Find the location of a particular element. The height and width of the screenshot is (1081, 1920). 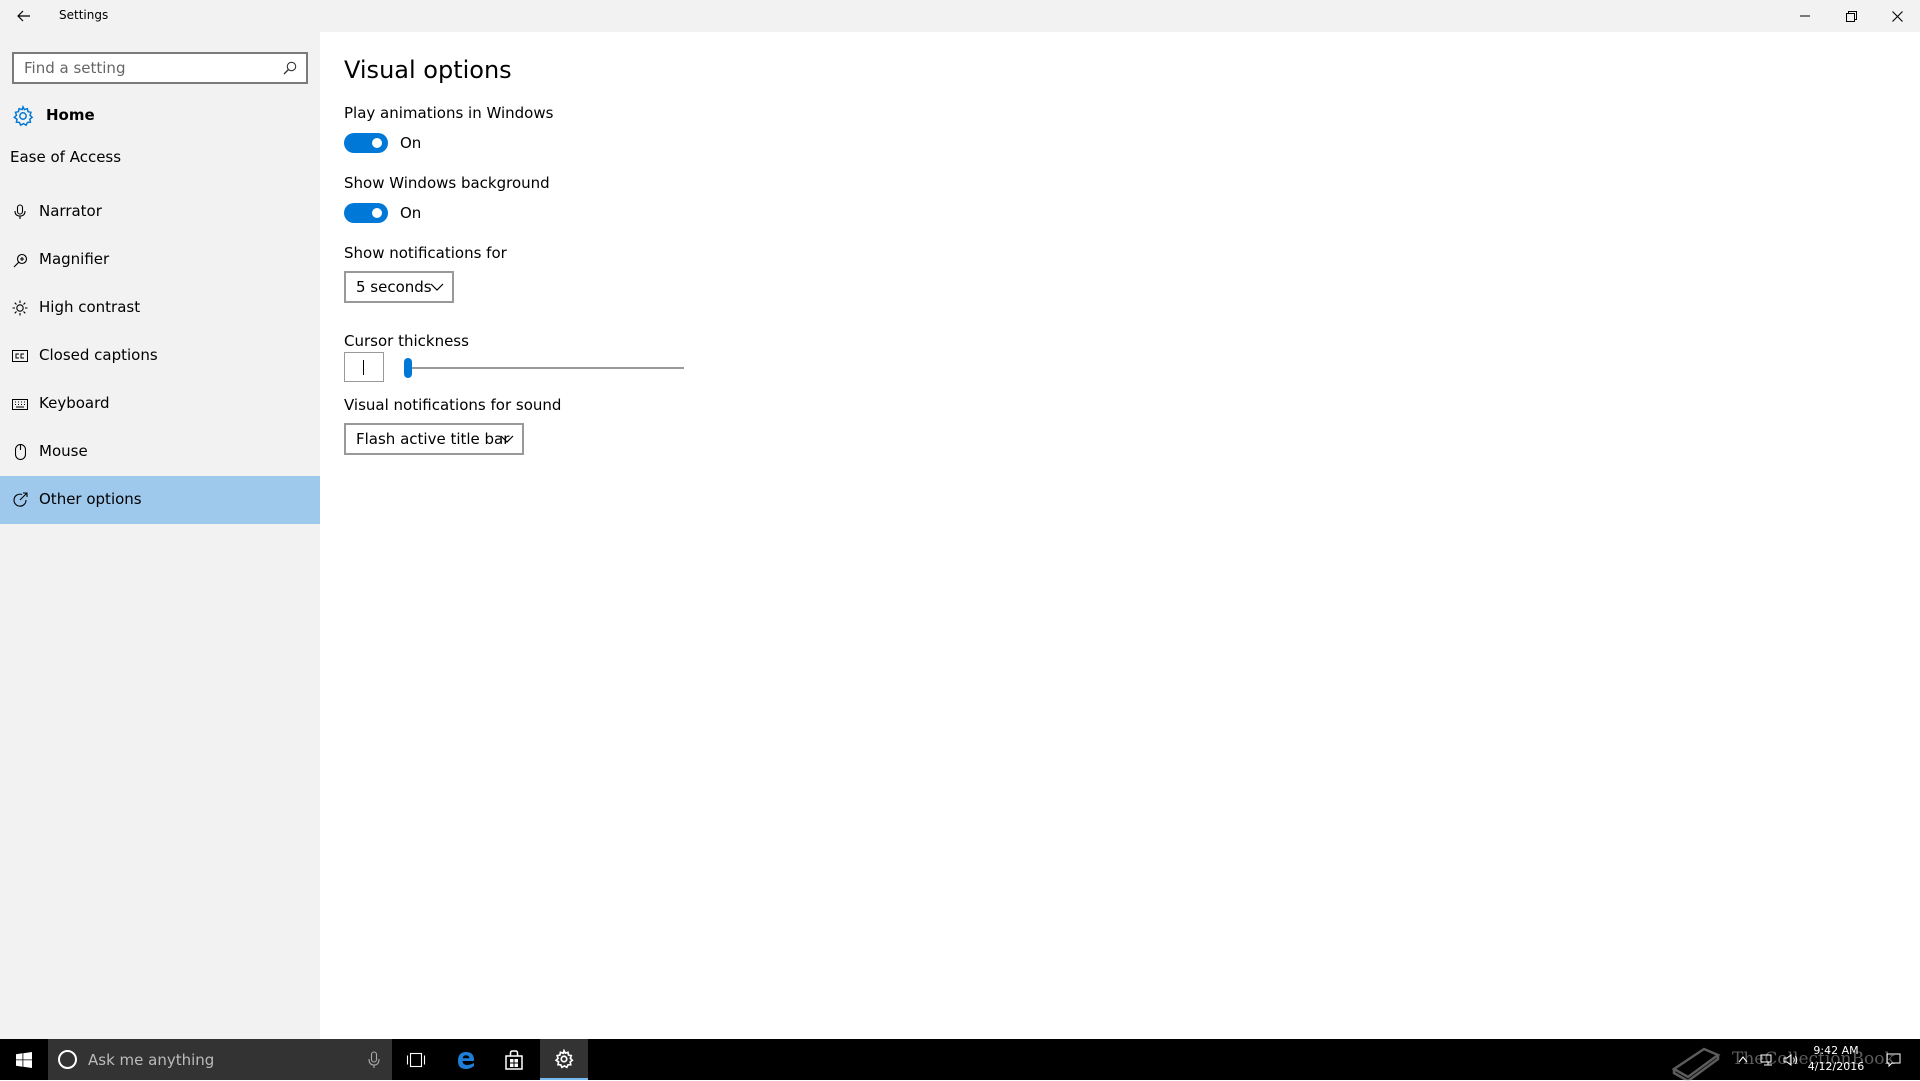

start-button is located at coordinates (24, 1059).